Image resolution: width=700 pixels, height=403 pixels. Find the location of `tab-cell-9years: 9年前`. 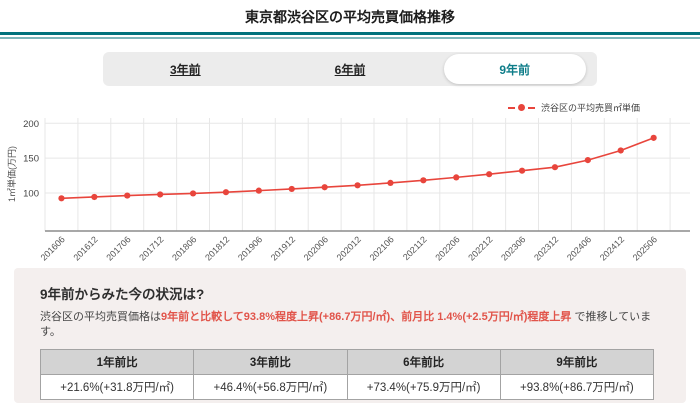

tab-cell-9years: 9年前 is located at coordinates (514, 69).